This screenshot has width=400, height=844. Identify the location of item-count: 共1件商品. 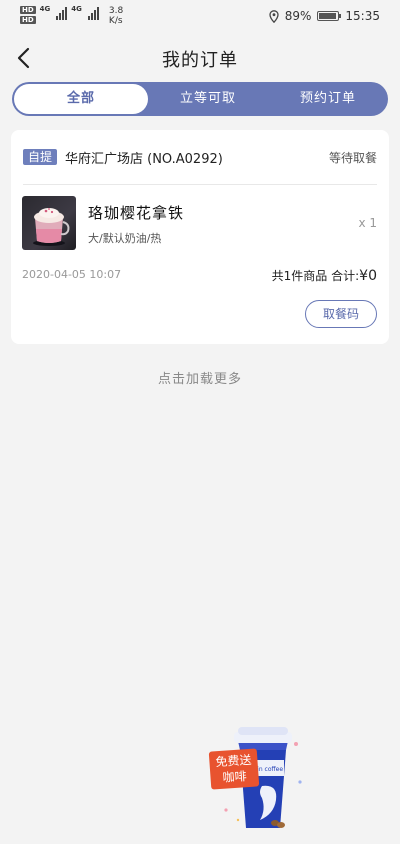
(299, 276).